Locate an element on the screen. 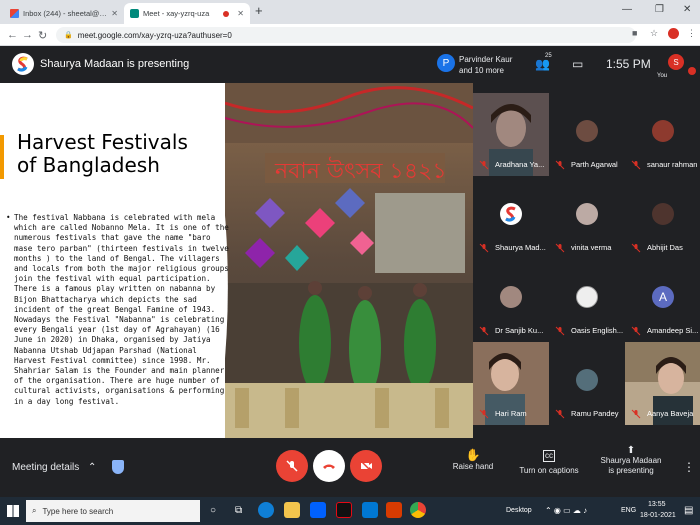 This screenshot has height=525, width=700. netflix-icon is located at coordinates (344, 510).